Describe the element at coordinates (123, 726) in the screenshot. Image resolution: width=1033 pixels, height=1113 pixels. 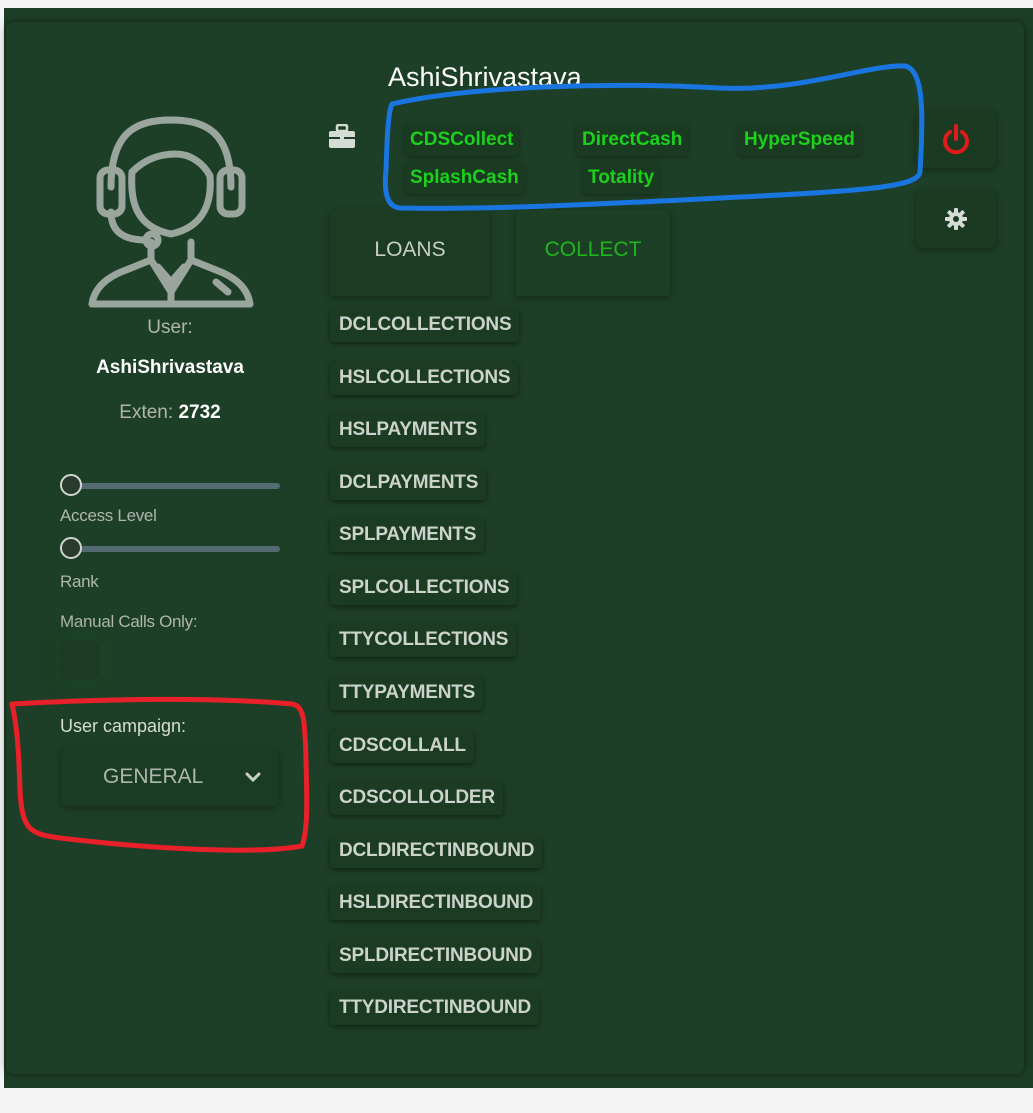
I see `campaign-label: User campaign:` at that location.